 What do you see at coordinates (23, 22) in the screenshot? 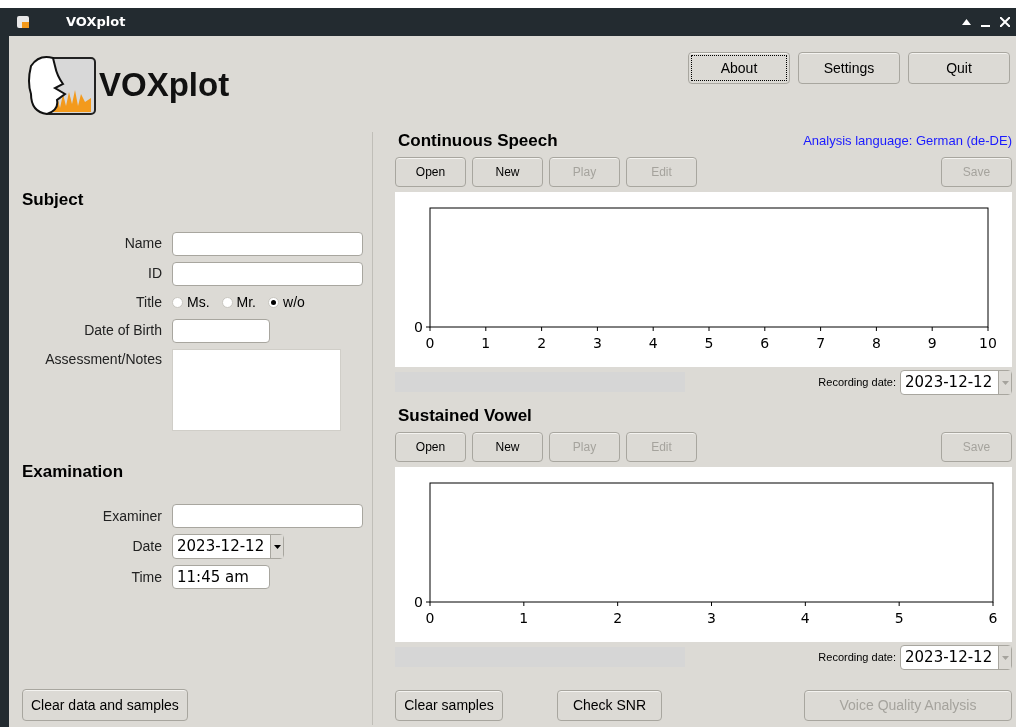
I see `app-icon` at bounding box center [23, 22].